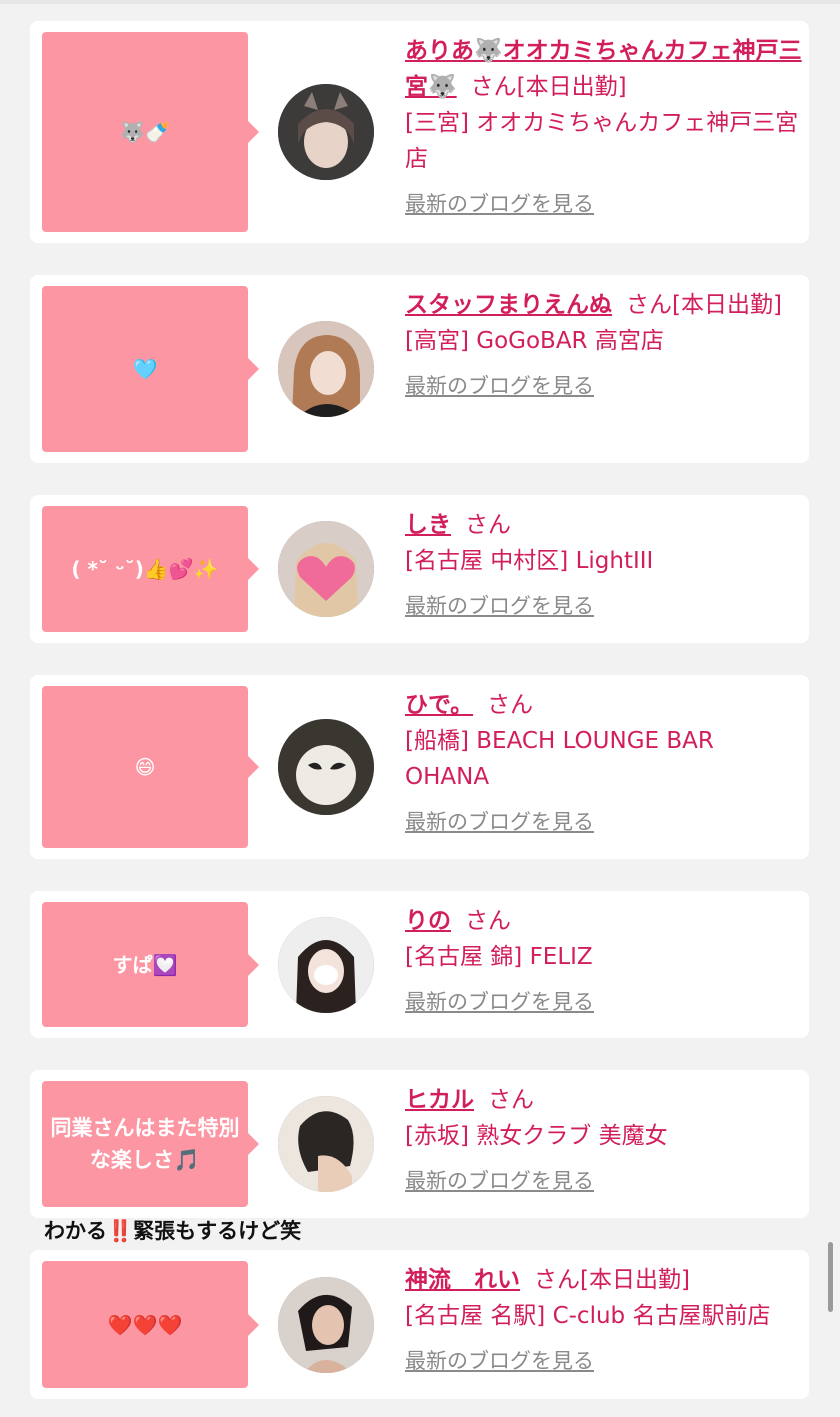 The width and height of the screenshot is (840, 1417). Describe the element at coordinates (439, 1100) in the screenshot. I see `author-name-link: ヒカル` at that location.